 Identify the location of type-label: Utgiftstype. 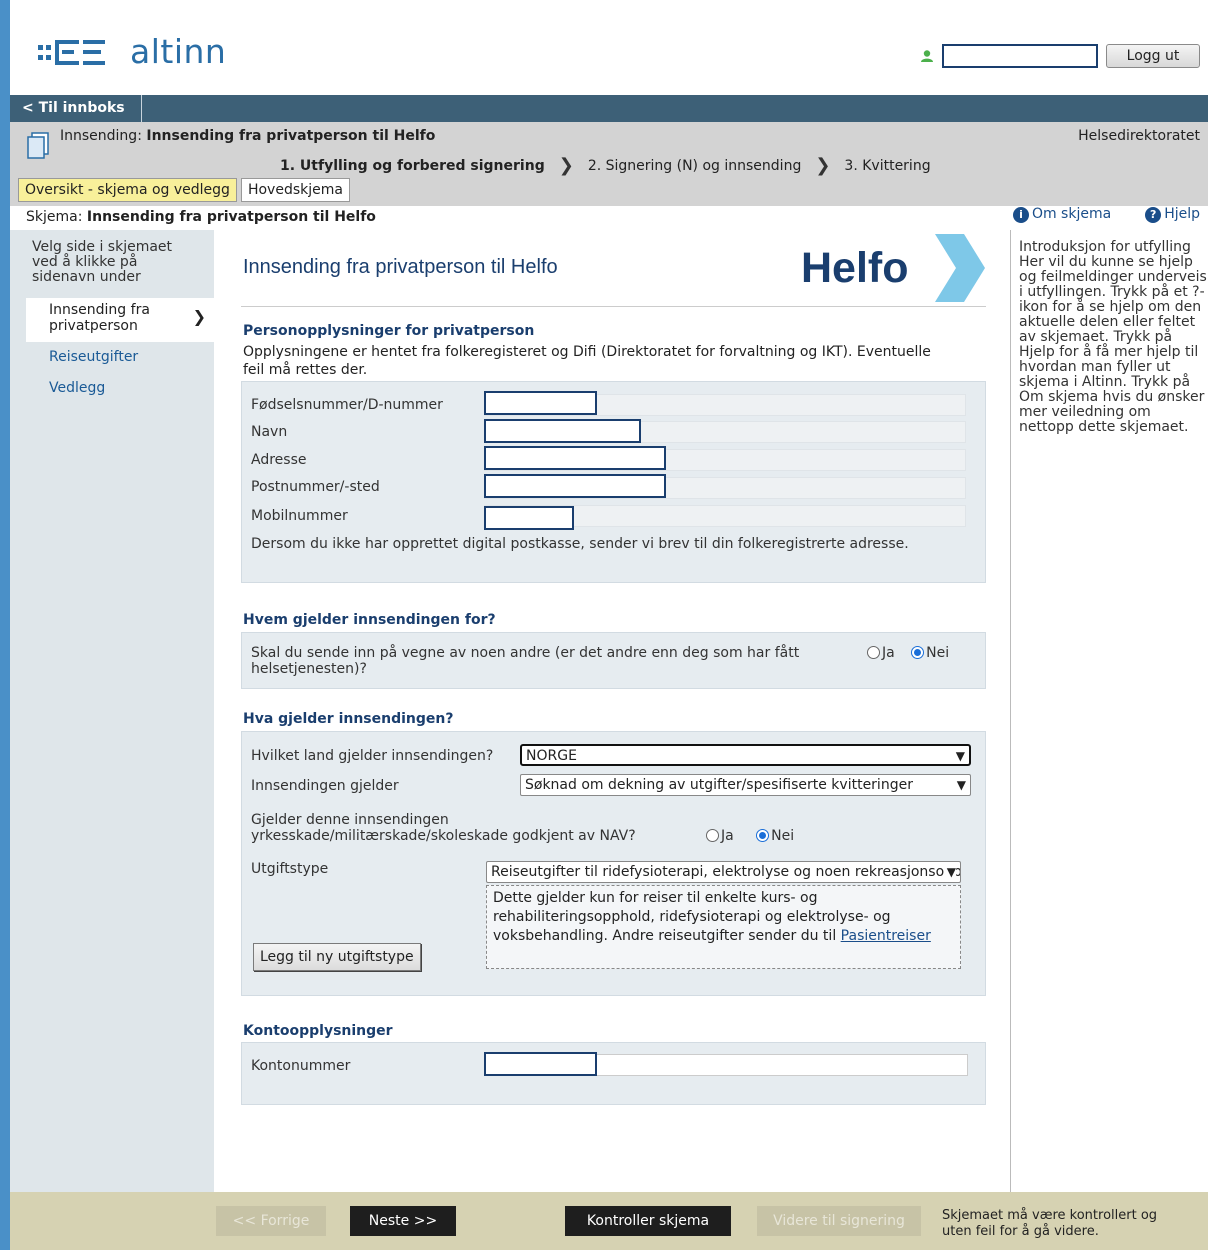
(290, 869).